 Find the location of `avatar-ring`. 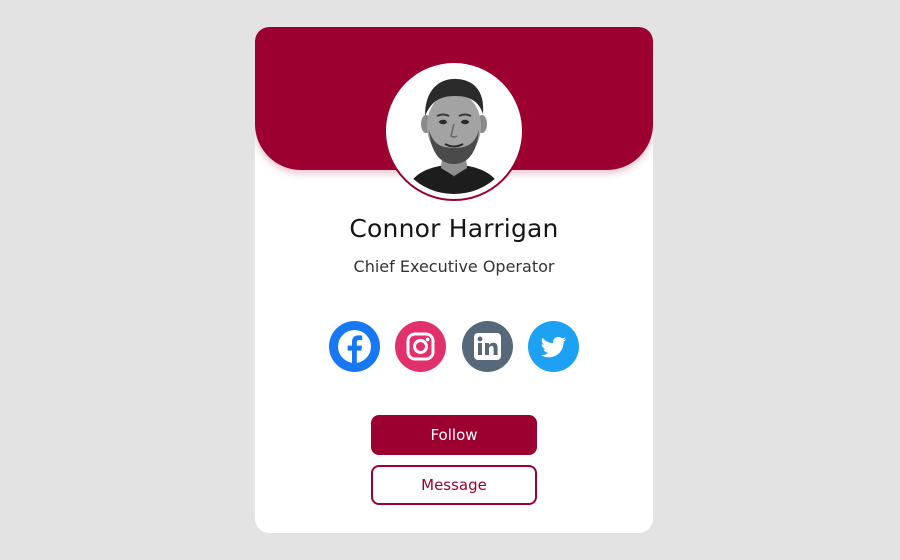

avatar-ring is located at coordinates (454, 131).